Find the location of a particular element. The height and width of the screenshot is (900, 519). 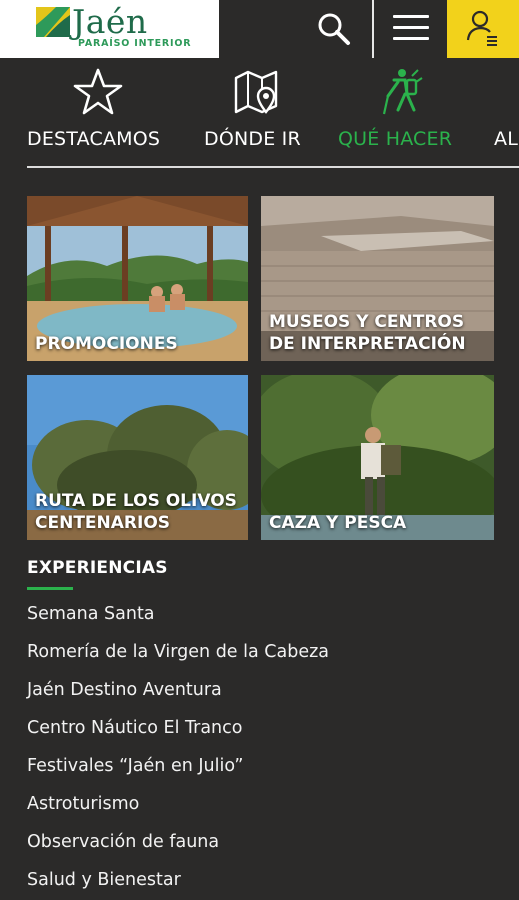

tab-label: DESTACAMOS is located at coordinates (94, 139).